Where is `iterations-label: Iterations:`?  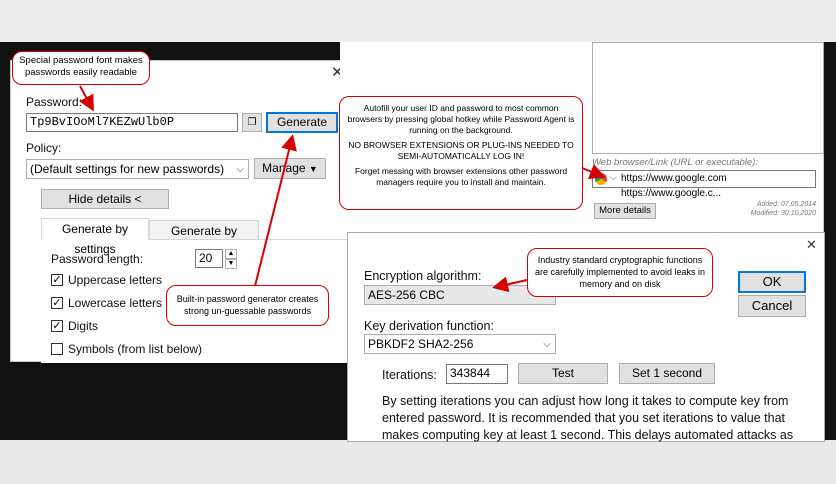
iterations-label: Iterations: is located at coordinates (409, 375).